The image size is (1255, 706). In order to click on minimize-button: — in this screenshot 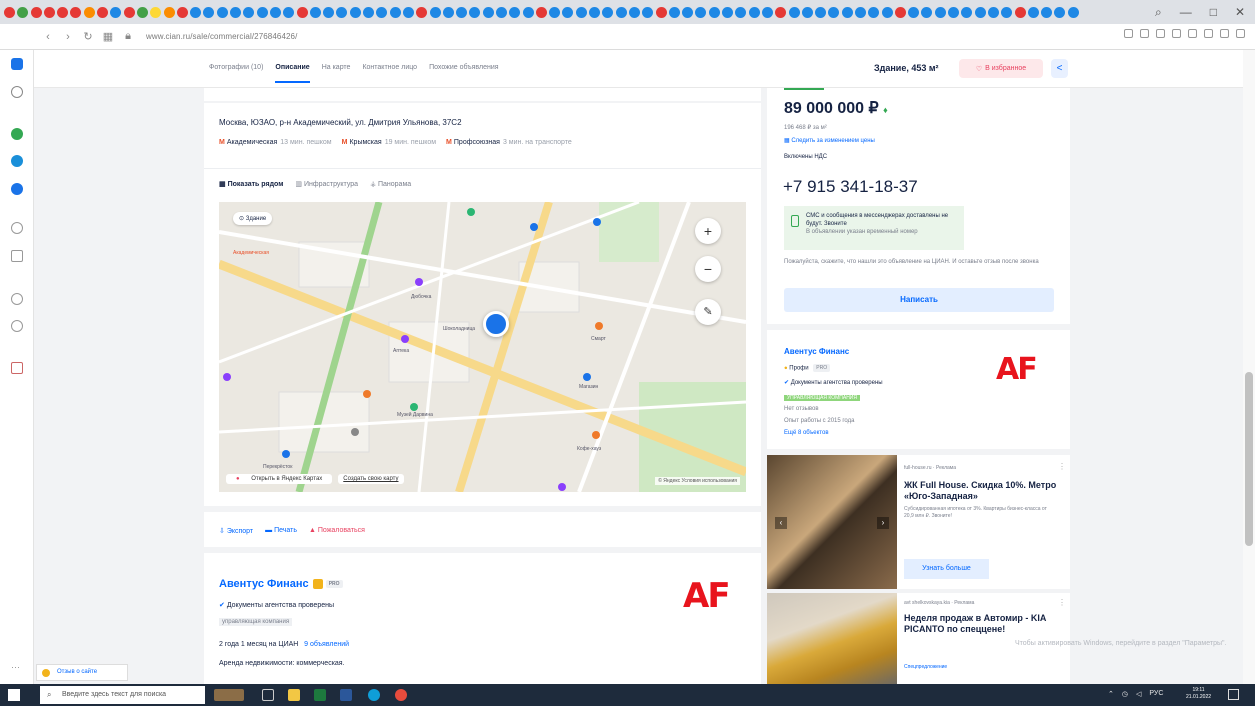, I will do `click(1186, 12)`.